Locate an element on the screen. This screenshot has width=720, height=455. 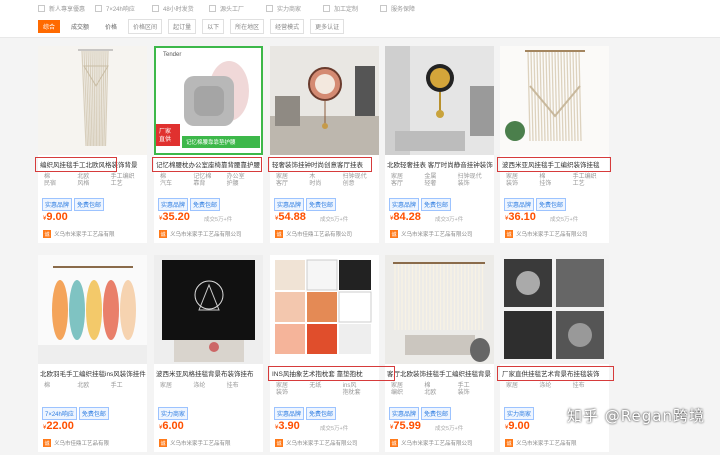
shop-link: 诚义乌市佳鼎工艺品有限 is located at coordinates (93, 443).